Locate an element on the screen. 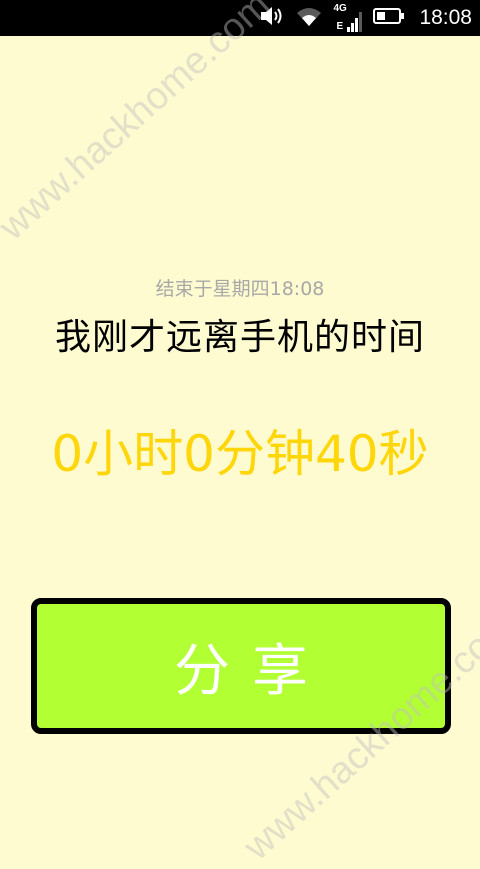  battery-icon is located at coordinates (389, 18).